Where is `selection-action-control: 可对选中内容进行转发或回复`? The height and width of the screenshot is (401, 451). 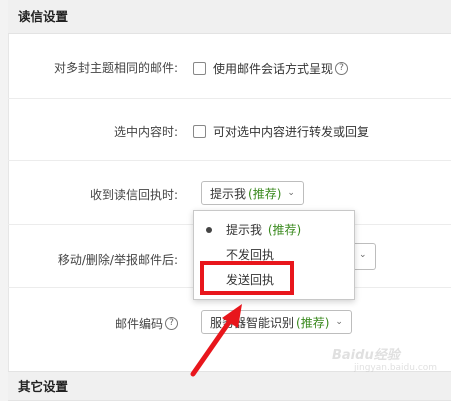 selection-action-control: 可对选中内容进行转发或回复 is located at coordinates (281, 131).